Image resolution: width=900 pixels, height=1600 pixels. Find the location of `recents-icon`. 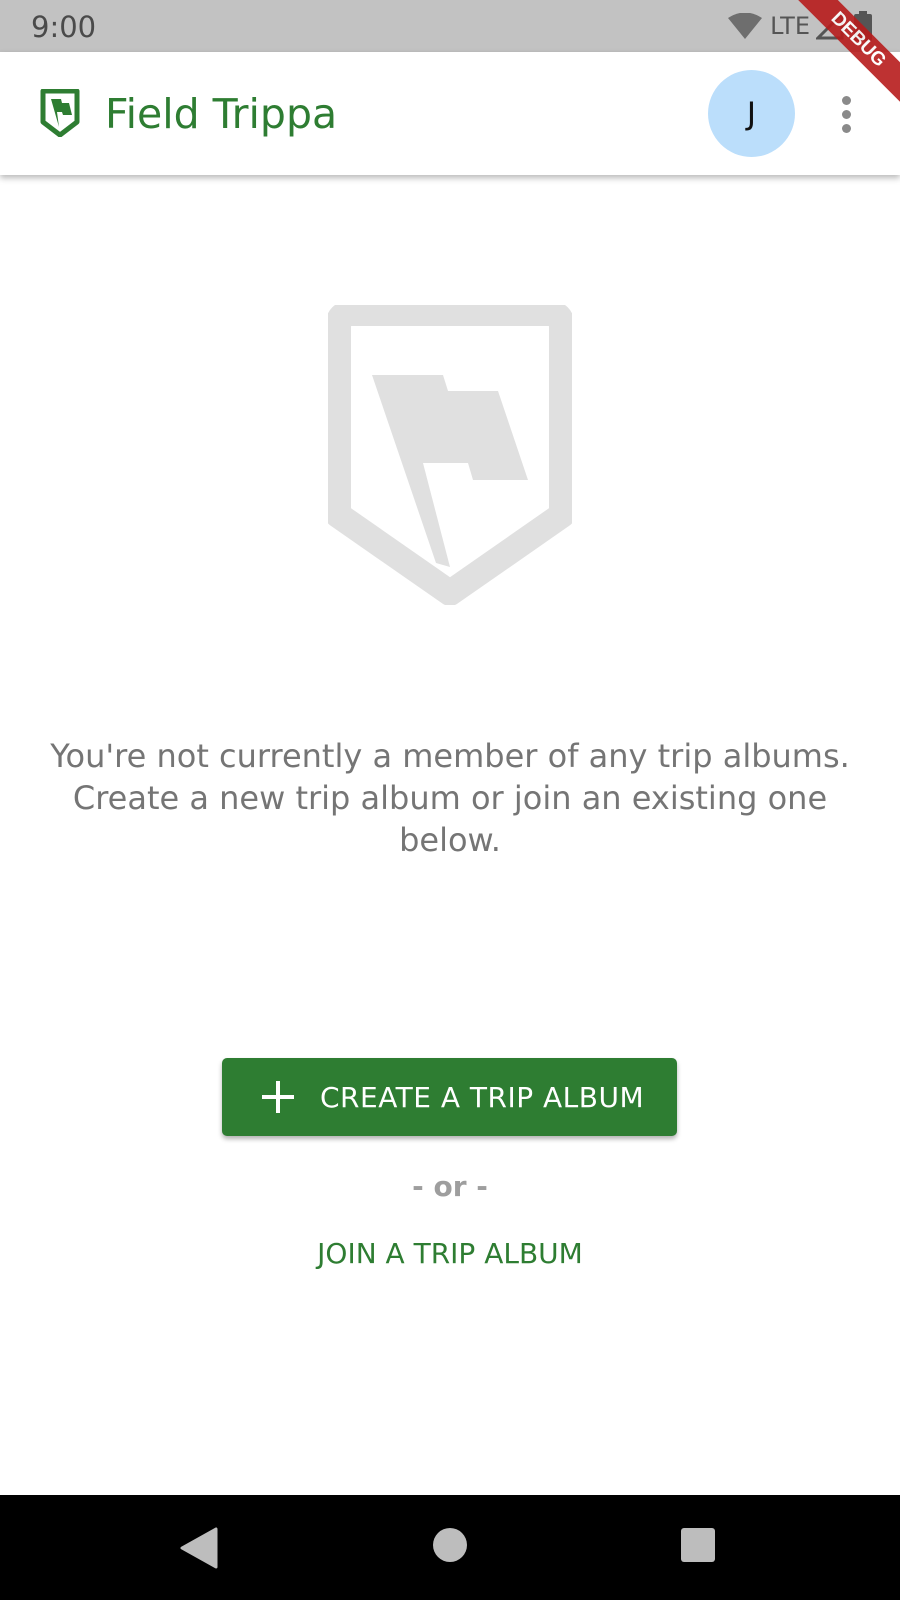

recents-icon is located at coordinates (698, 1545).